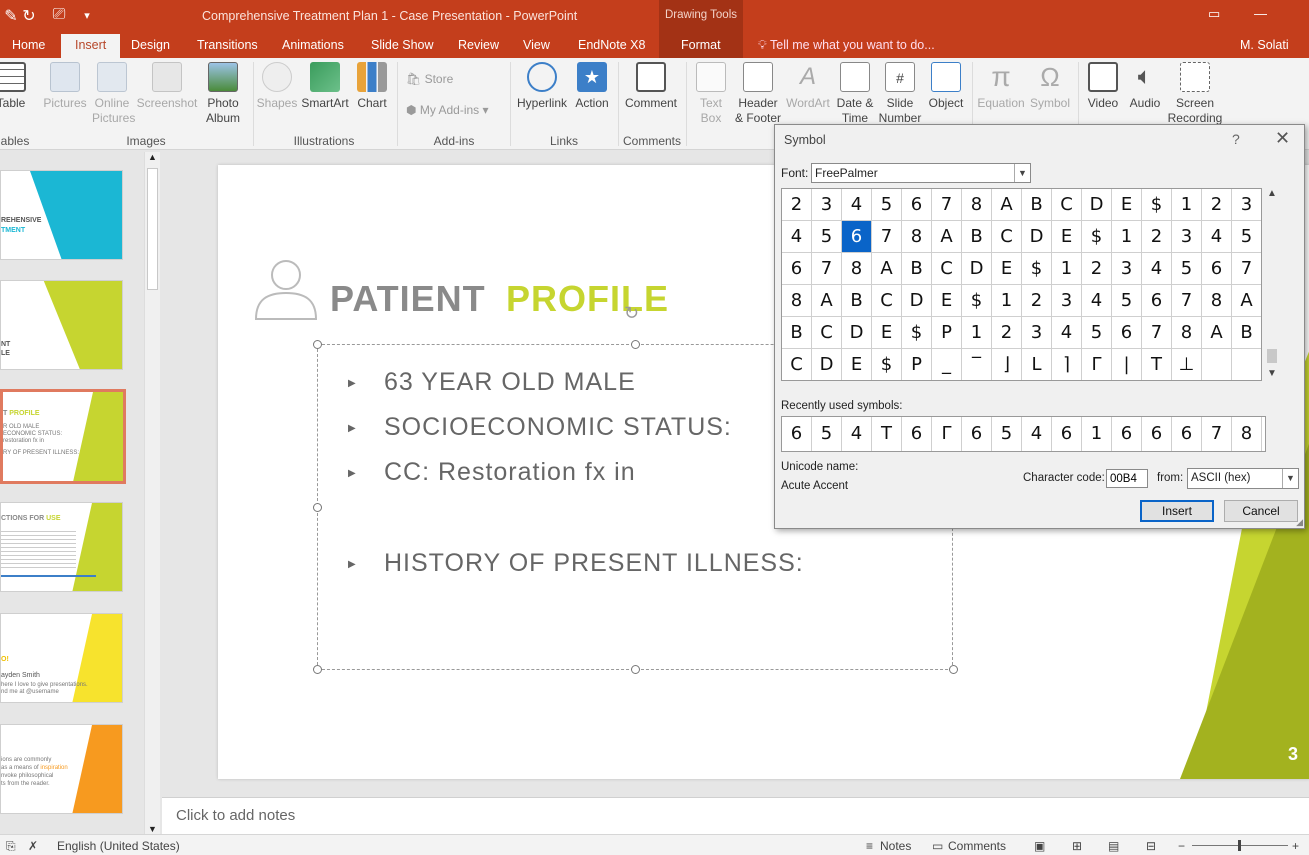 This screenshot has height=855, width=1309. What do you see at coordinates (408, 299) in the screenshot?
I see `slide-title-patient: PATIENT` at bounding box center [408, 299].